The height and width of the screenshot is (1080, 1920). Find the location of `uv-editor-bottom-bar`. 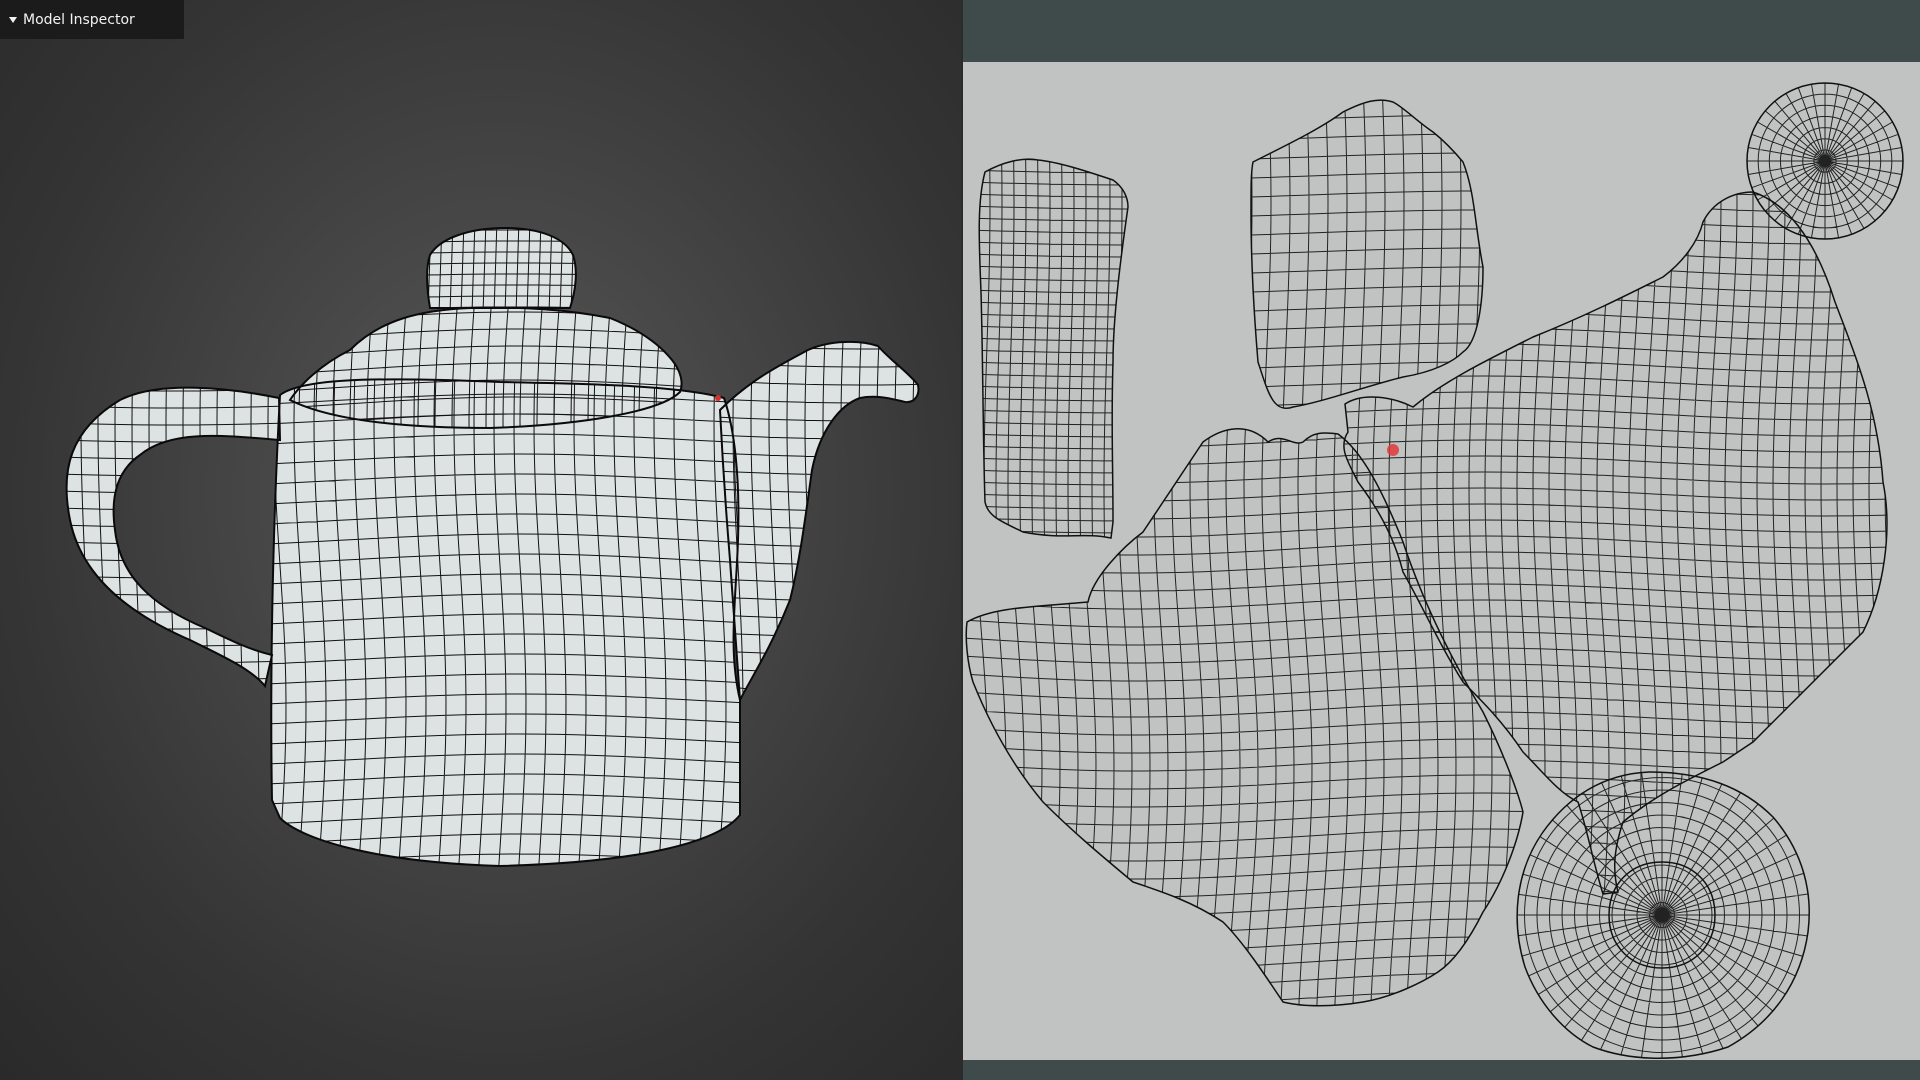

uv-editor-bottom-bar is located at coordinates (1441, 1070).